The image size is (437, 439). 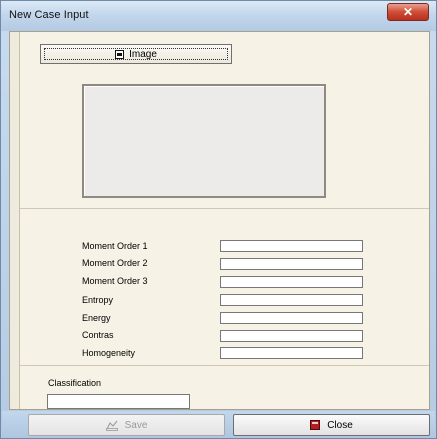 What do you see at coordinates (120, 54) in the screenshot?
I see `image-icon` at bounding box center [120, 54].